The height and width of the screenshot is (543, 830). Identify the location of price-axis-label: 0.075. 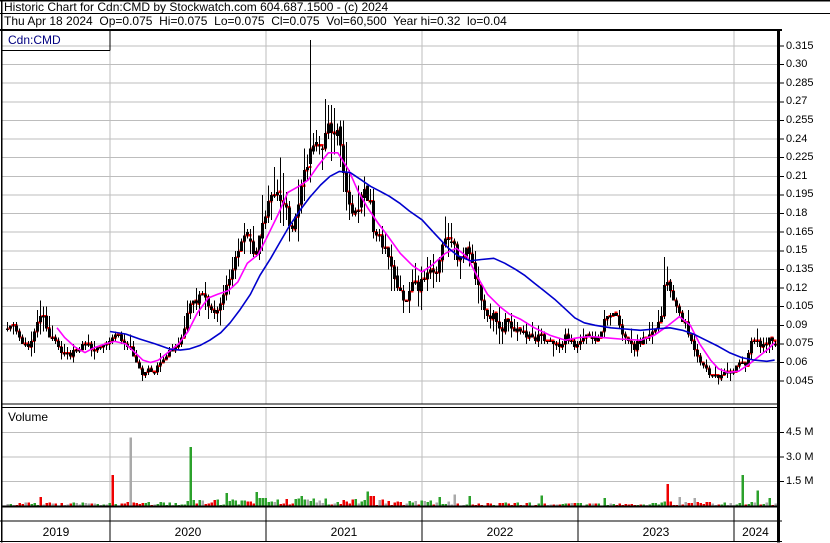
(800, 343).